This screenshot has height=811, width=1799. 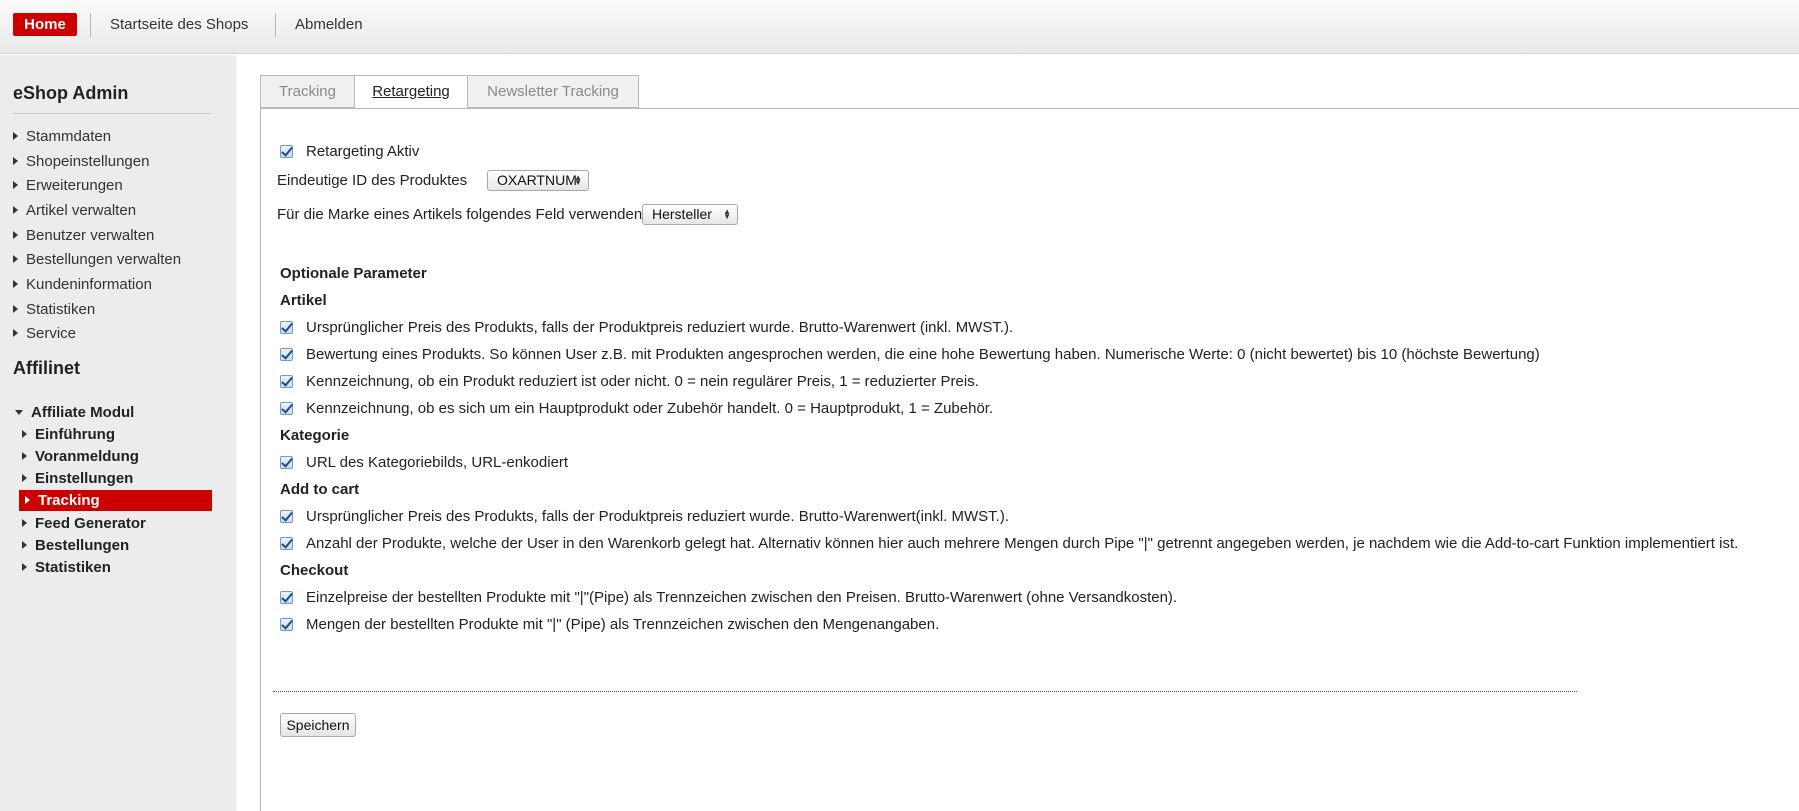 What do you see at coordinates (690, 214) in the screenshot?
I see `brand-field-select: Hersteller ▲ ▼` at bounding box center [690, 214].